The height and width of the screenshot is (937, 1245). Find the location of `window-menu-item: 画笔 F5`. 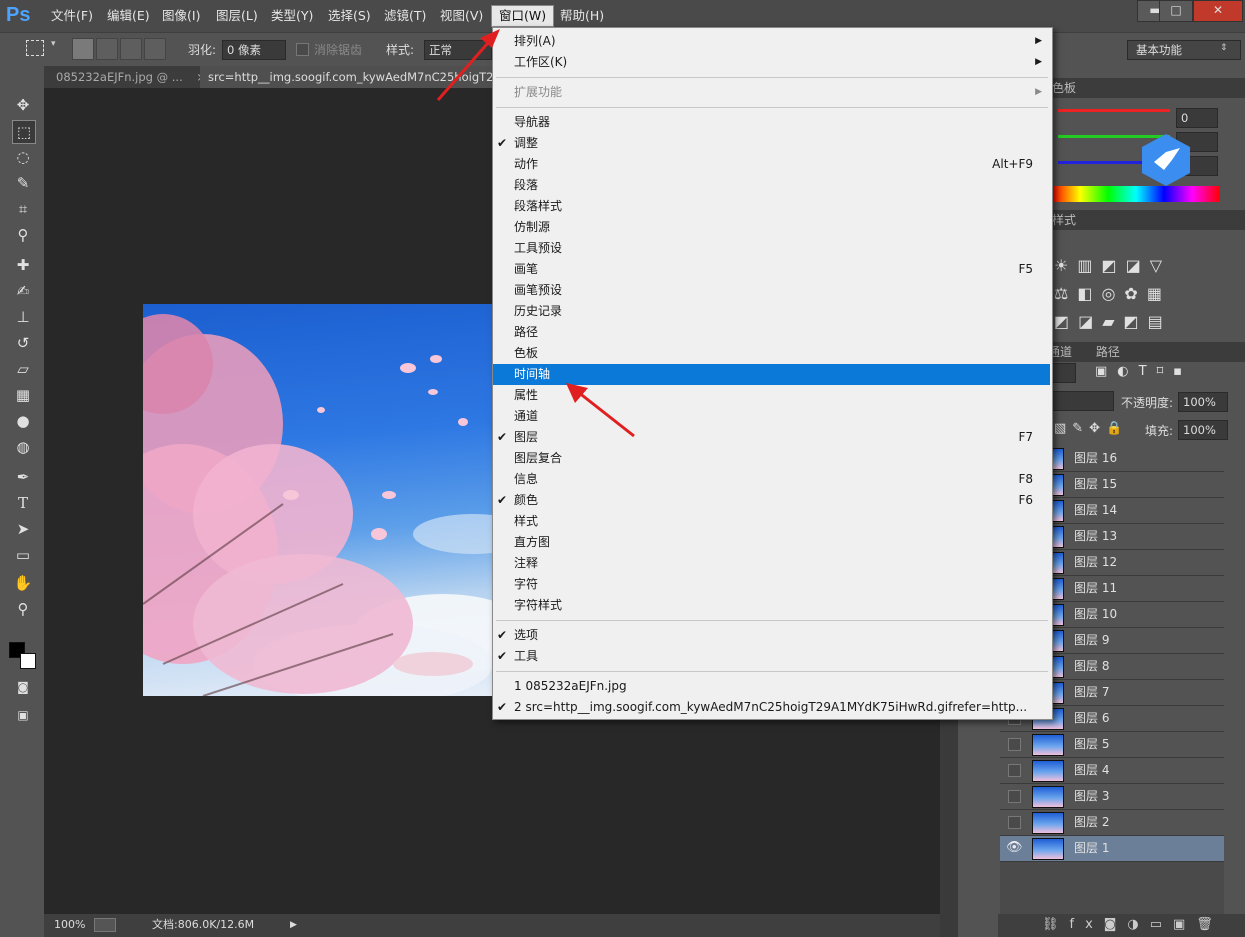

window-menu-item: 画笔 F5 is located at coordinates (771, 269).